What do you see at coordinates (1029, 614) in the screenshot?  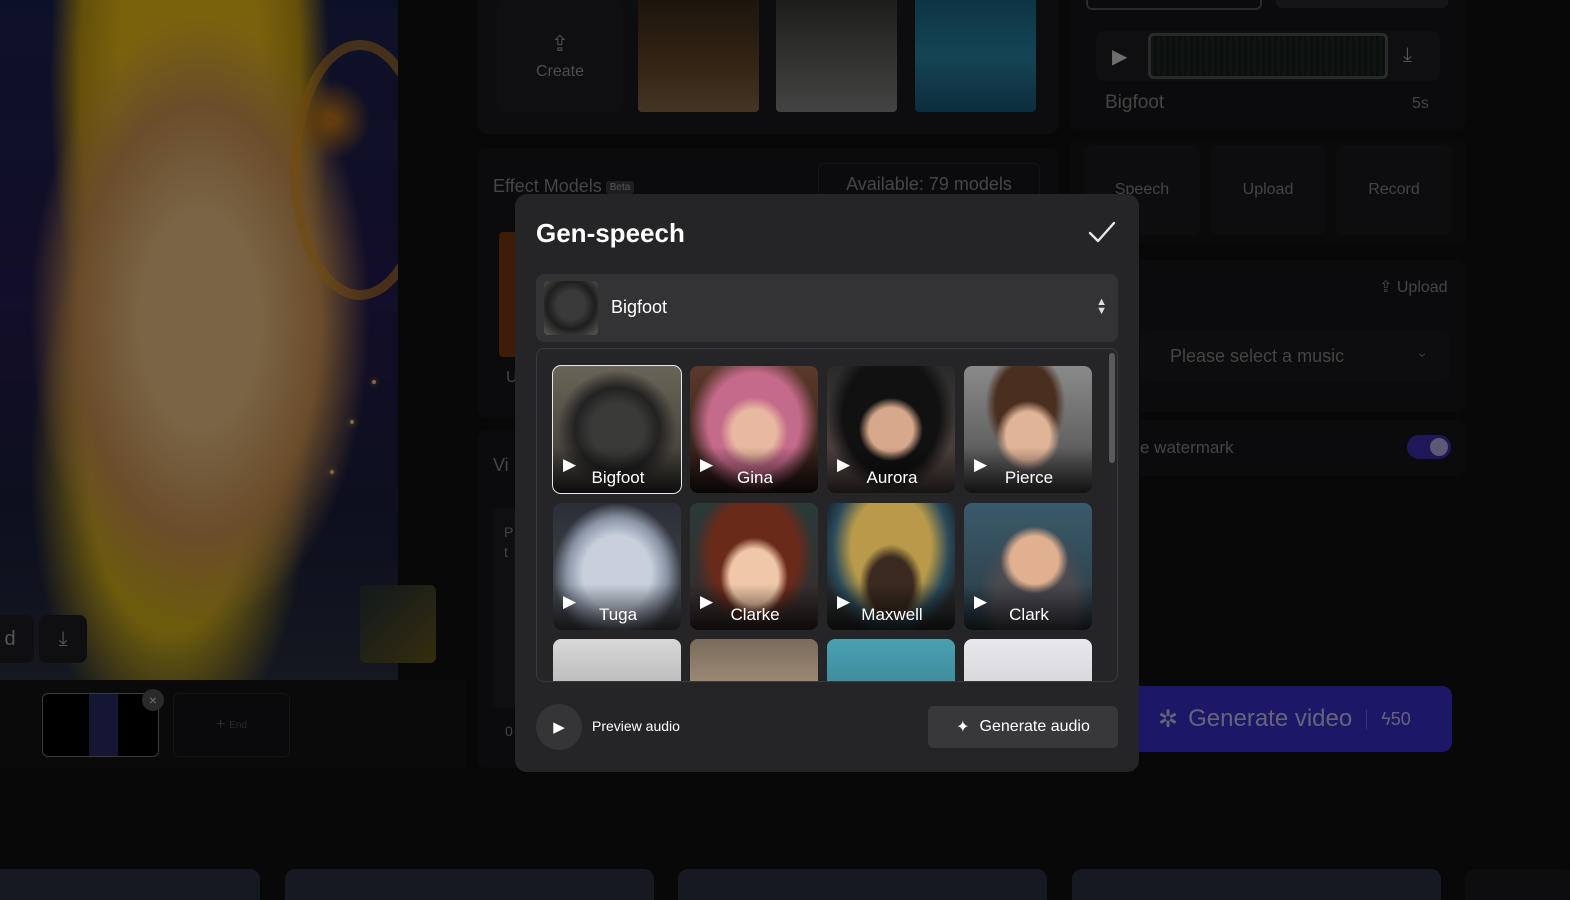 I see `voice-name: Clark` at bounding box center [1029, 614].